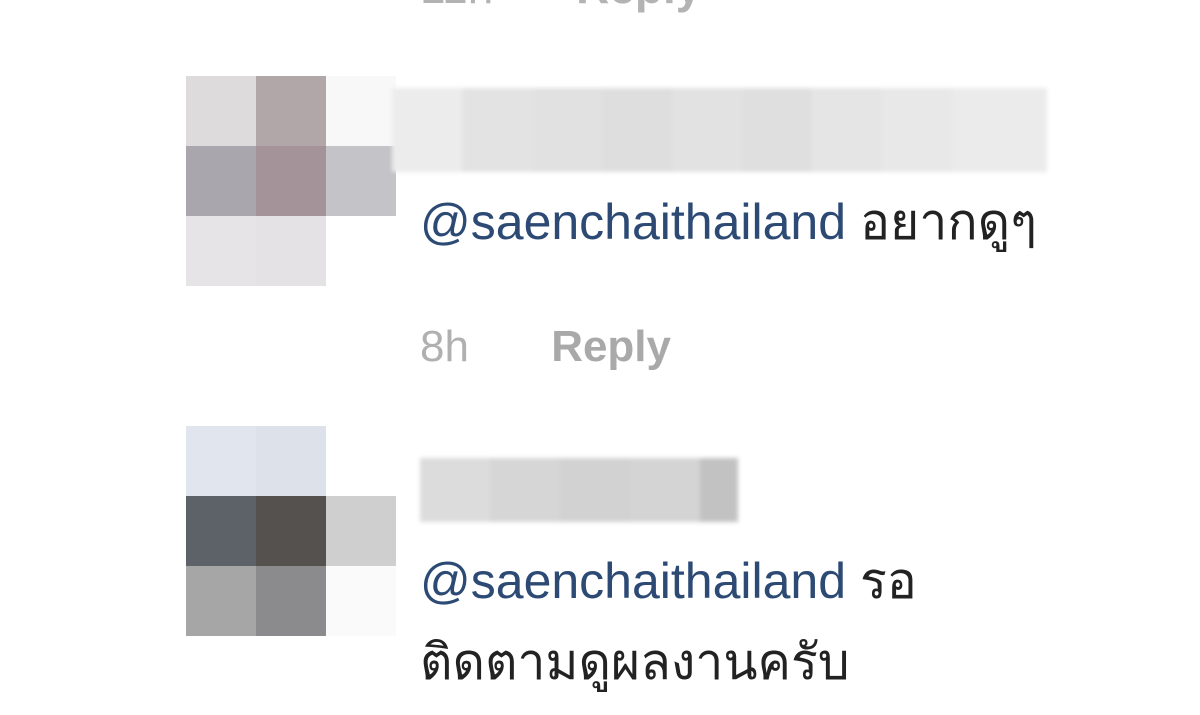  What do you see at coordinates (444, 346) in the screenshot?
I see `comment-time: 8h` at bounding box center [444, 346].